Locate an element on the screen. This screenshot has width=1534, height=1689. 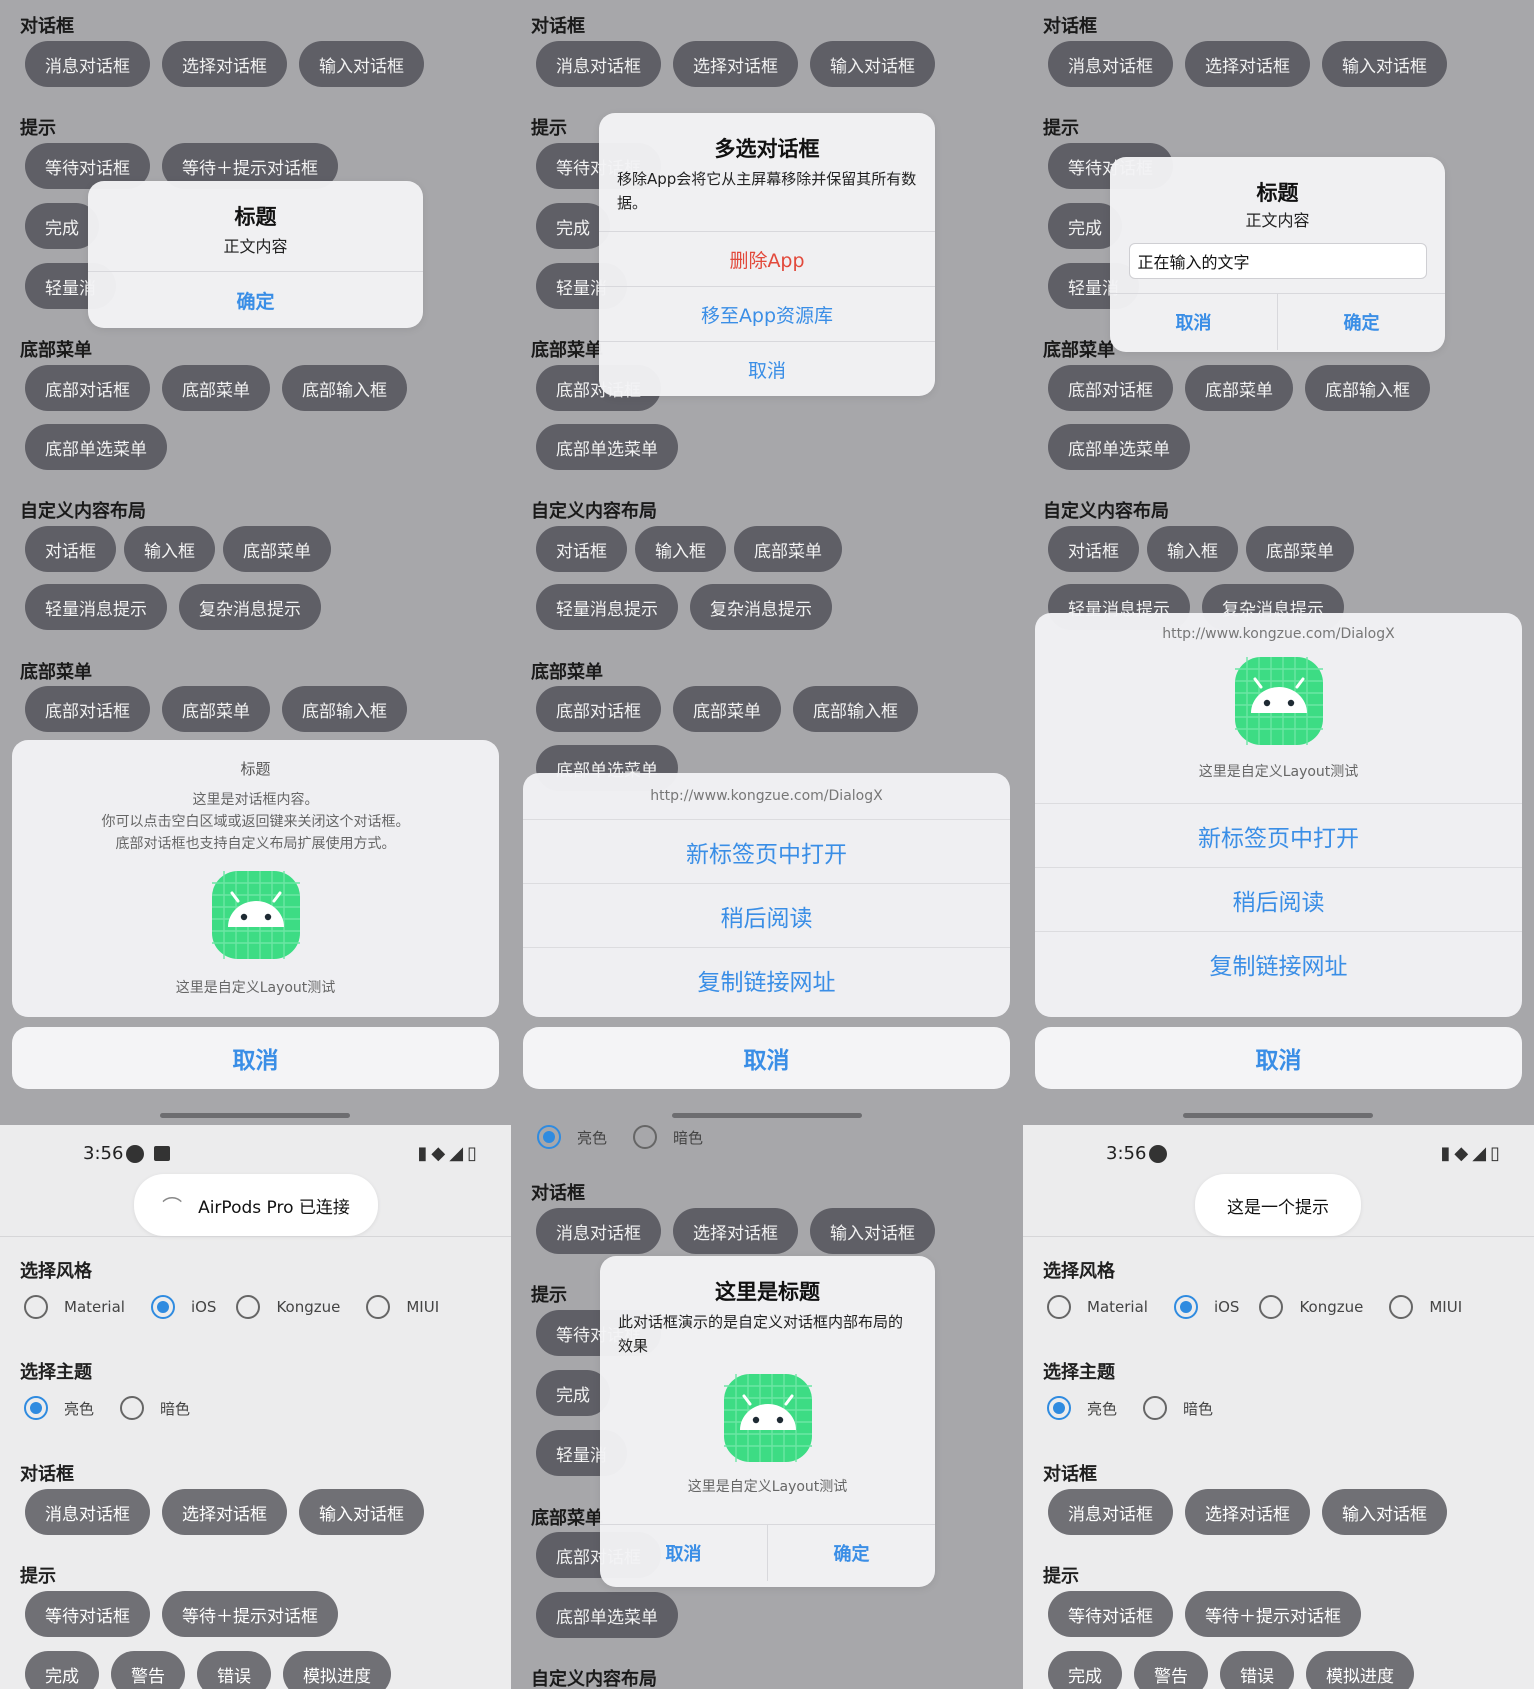
section-custom-layout: 自定义内容布局 is located at coordinates (594, 511).